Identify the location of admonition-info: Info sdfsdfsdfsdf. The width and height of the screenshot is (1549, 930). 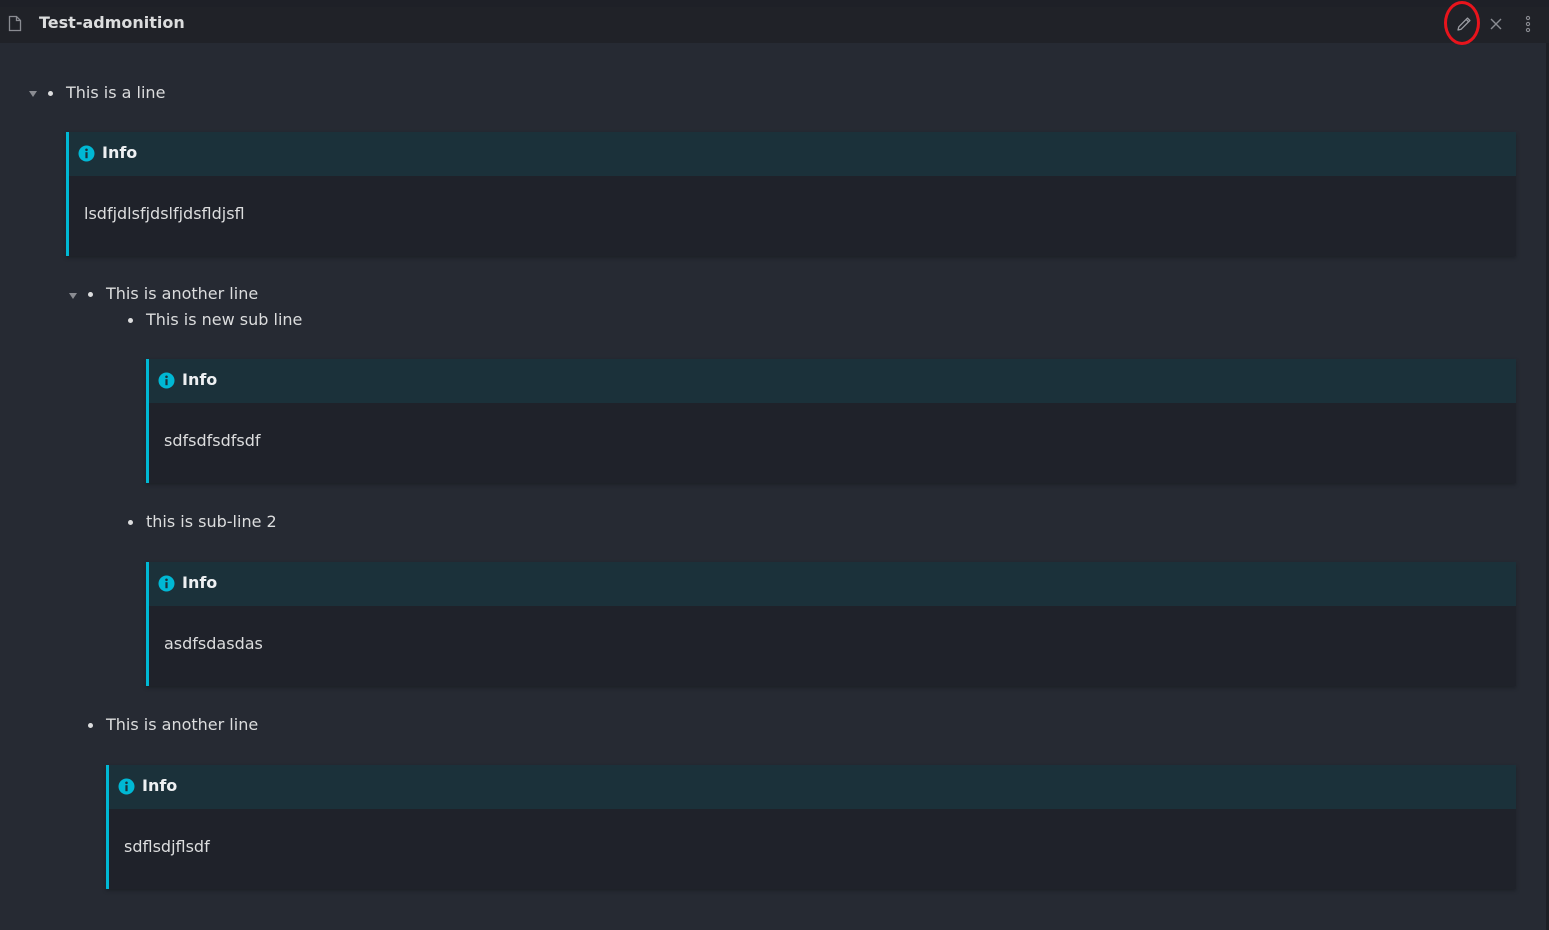
(831, 421).